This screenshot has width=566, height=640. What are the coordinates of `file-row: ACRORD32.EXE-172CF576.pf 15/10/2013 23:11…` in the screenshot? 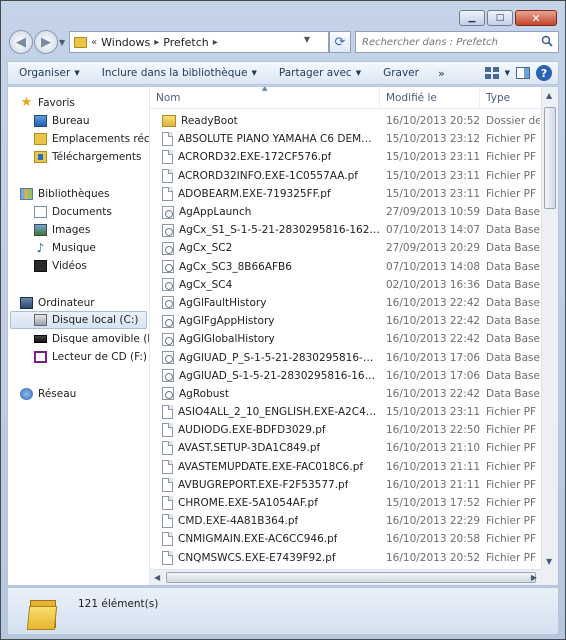 It's located at (345, 157).